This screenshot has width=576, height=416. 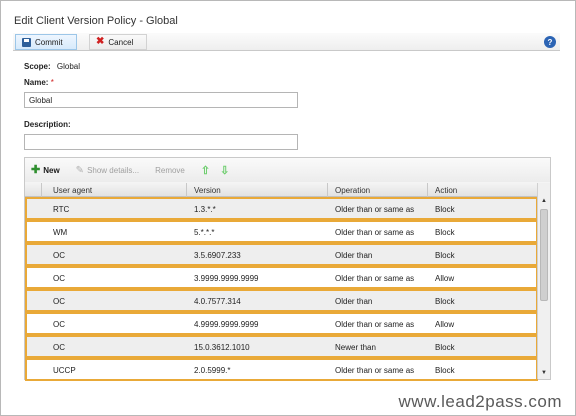 What do you see at coordinates (207, 190) in the screenshot?
I see `column-version: Version` at bounding box center [207, 190].